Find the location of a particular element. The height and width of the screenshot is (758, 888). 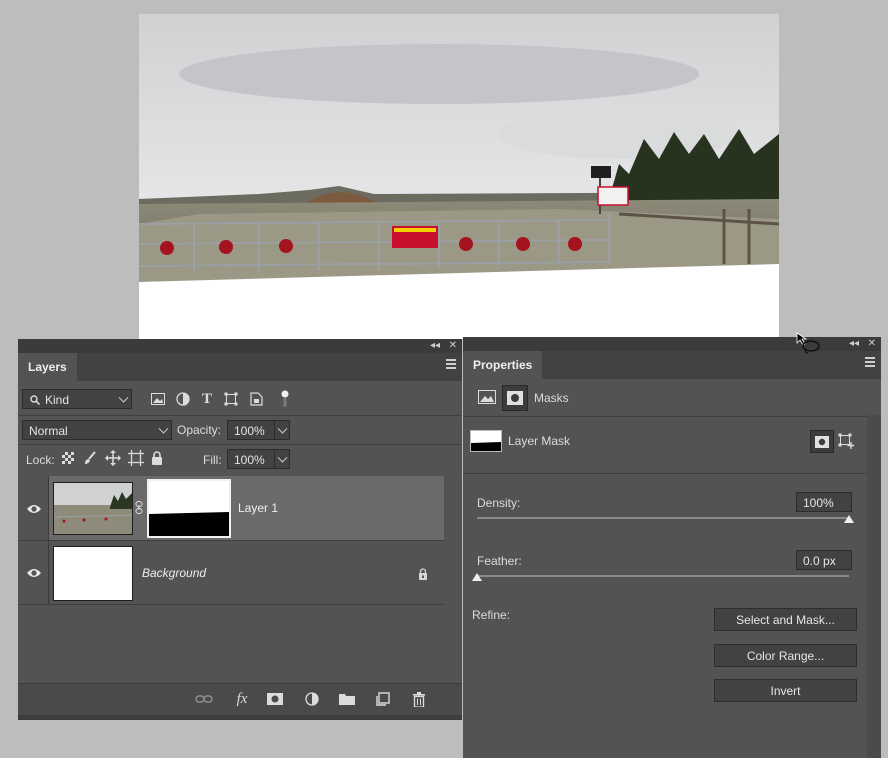

filter-smart-object-icon is located at coordinates (256, 399).